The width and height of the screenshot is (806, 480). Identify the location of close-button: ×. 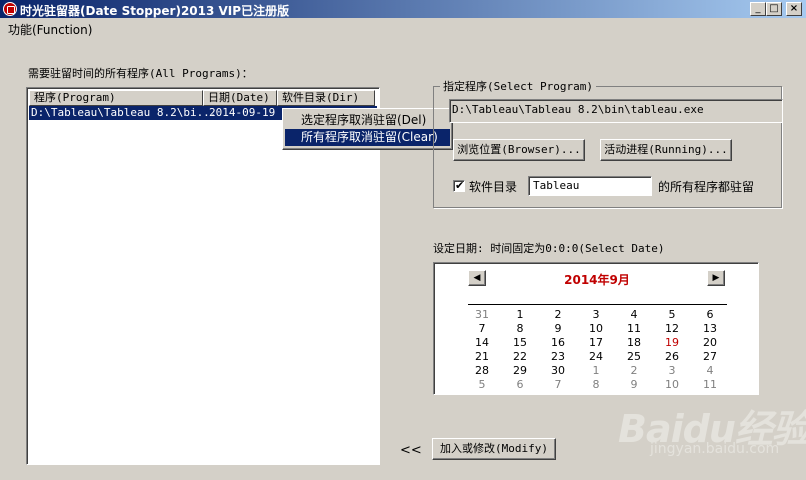
(794, 9).